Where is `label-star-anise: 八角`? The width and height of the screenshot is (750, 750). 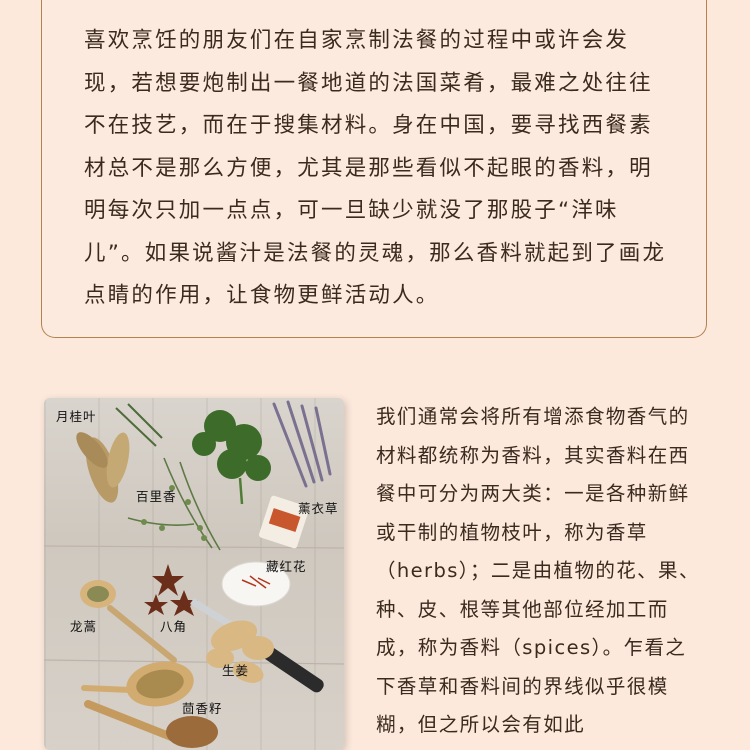
label-star-anise: 八角 is located at coordinates (174, 626).